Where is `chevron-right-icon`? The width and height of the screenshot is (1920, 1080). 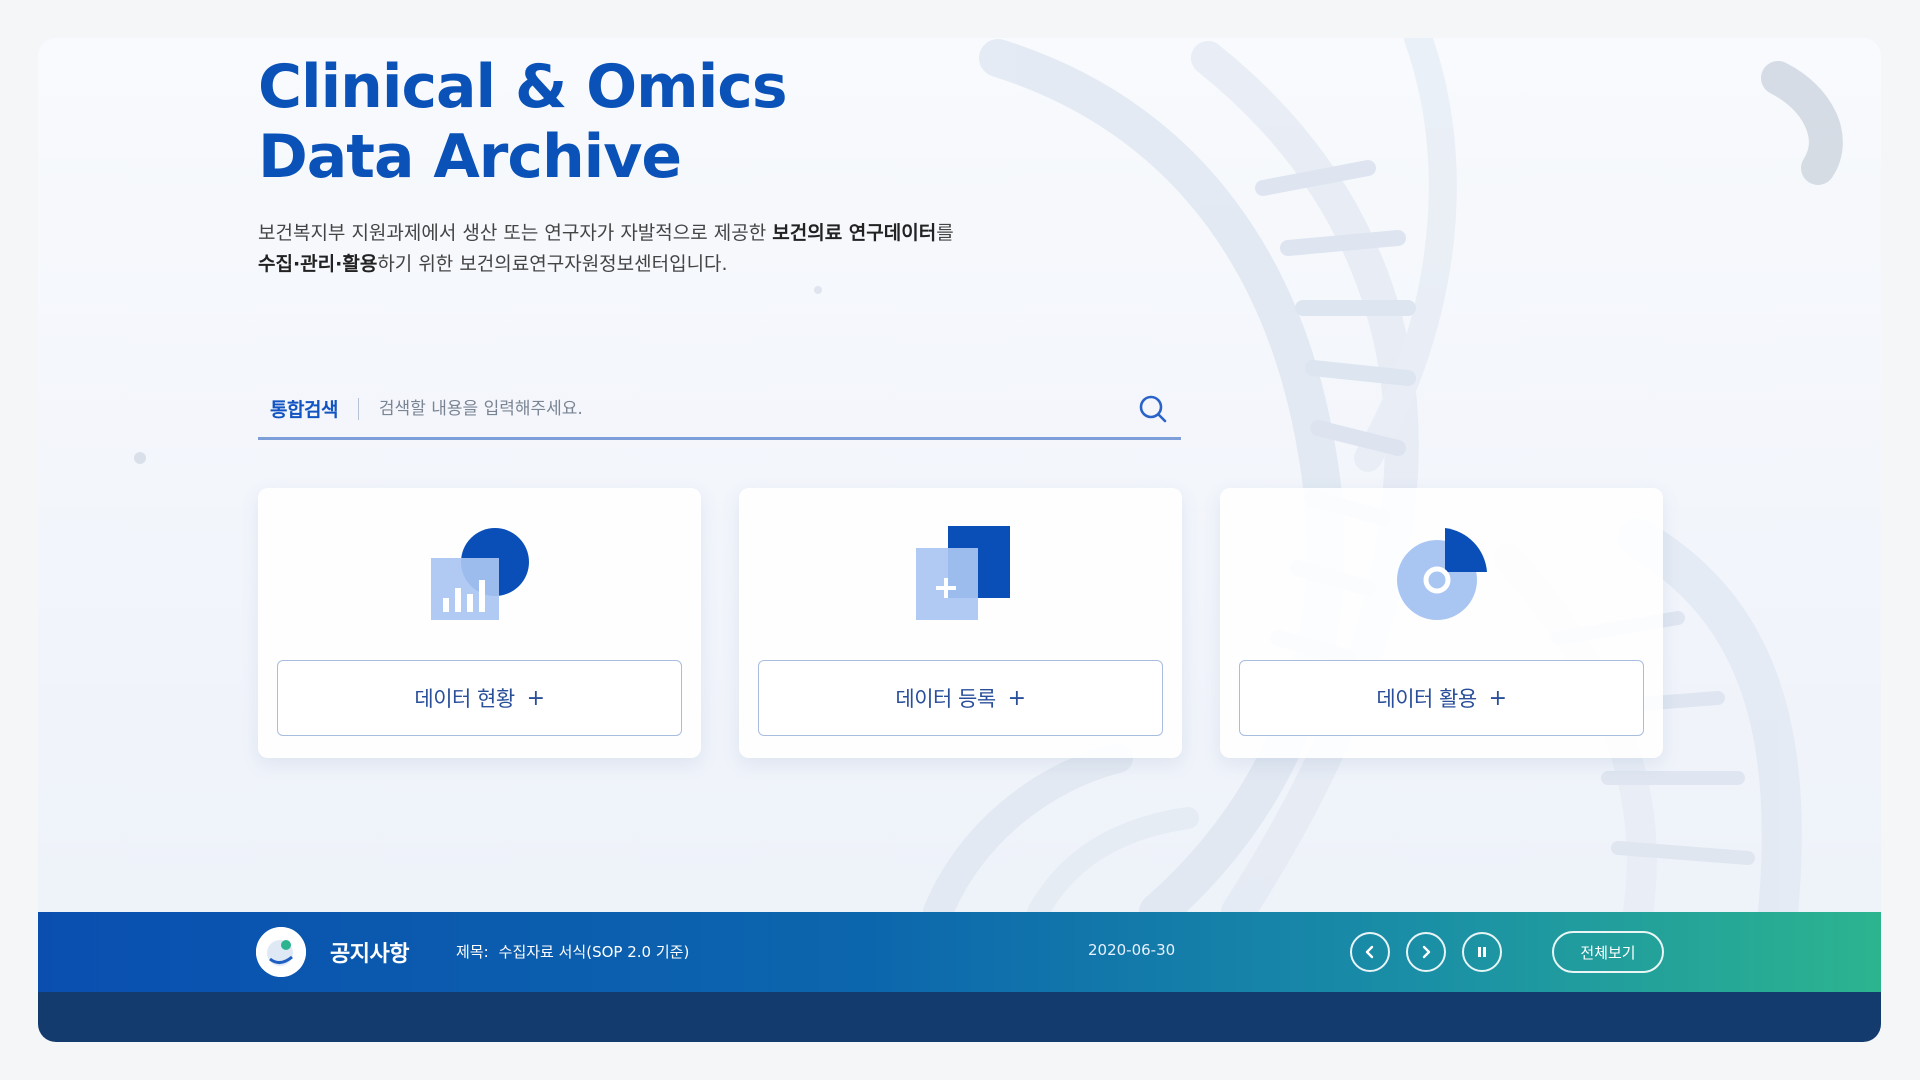
chevron-right-icon is located at coordinates (1426, 952).